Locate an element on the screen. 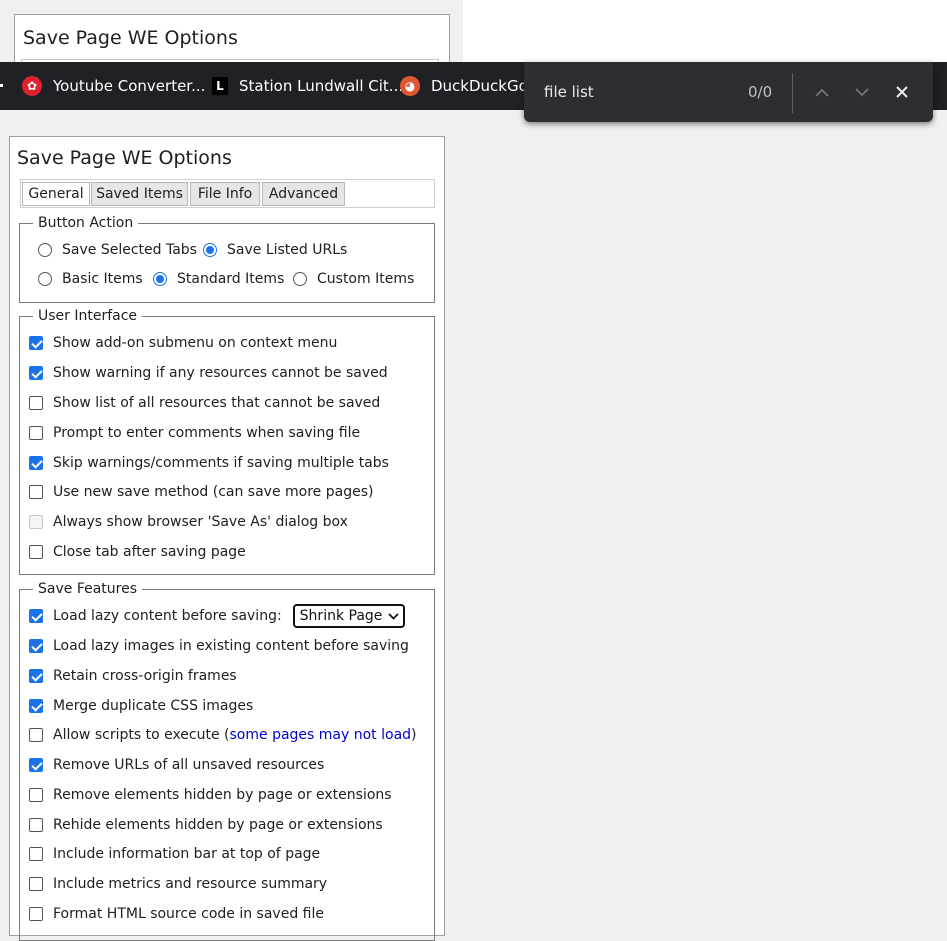 The image size is (947, 941). bookmark-duckduckgo: ◕ DuckDuckGo - is located at coordinates (469, 86).